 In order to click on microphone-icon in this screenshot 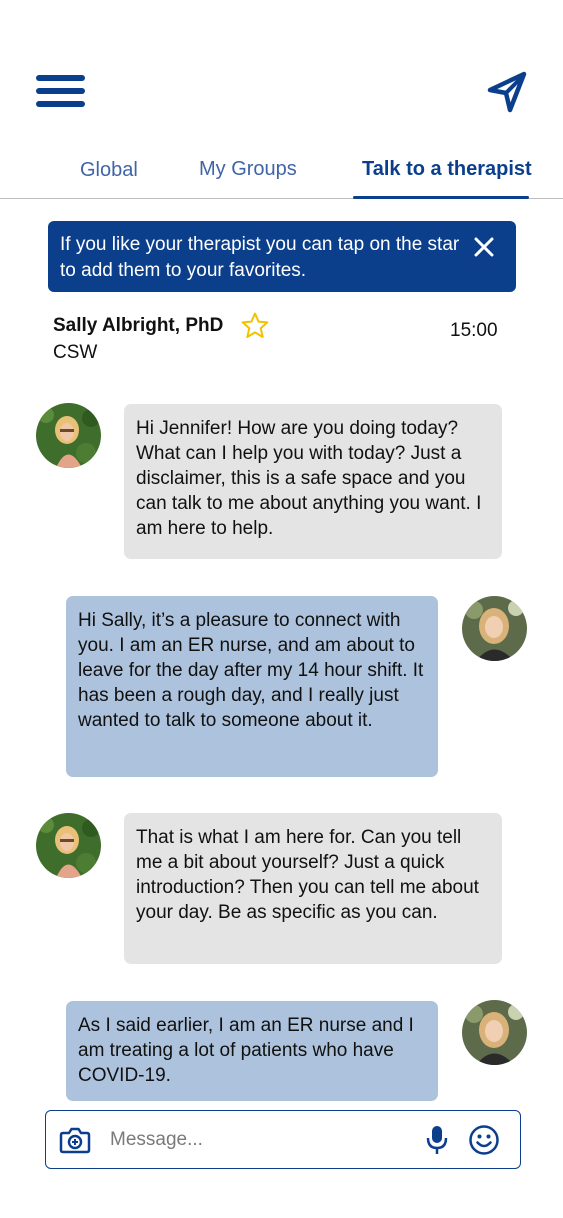, I will do `click(437, 1140)`.